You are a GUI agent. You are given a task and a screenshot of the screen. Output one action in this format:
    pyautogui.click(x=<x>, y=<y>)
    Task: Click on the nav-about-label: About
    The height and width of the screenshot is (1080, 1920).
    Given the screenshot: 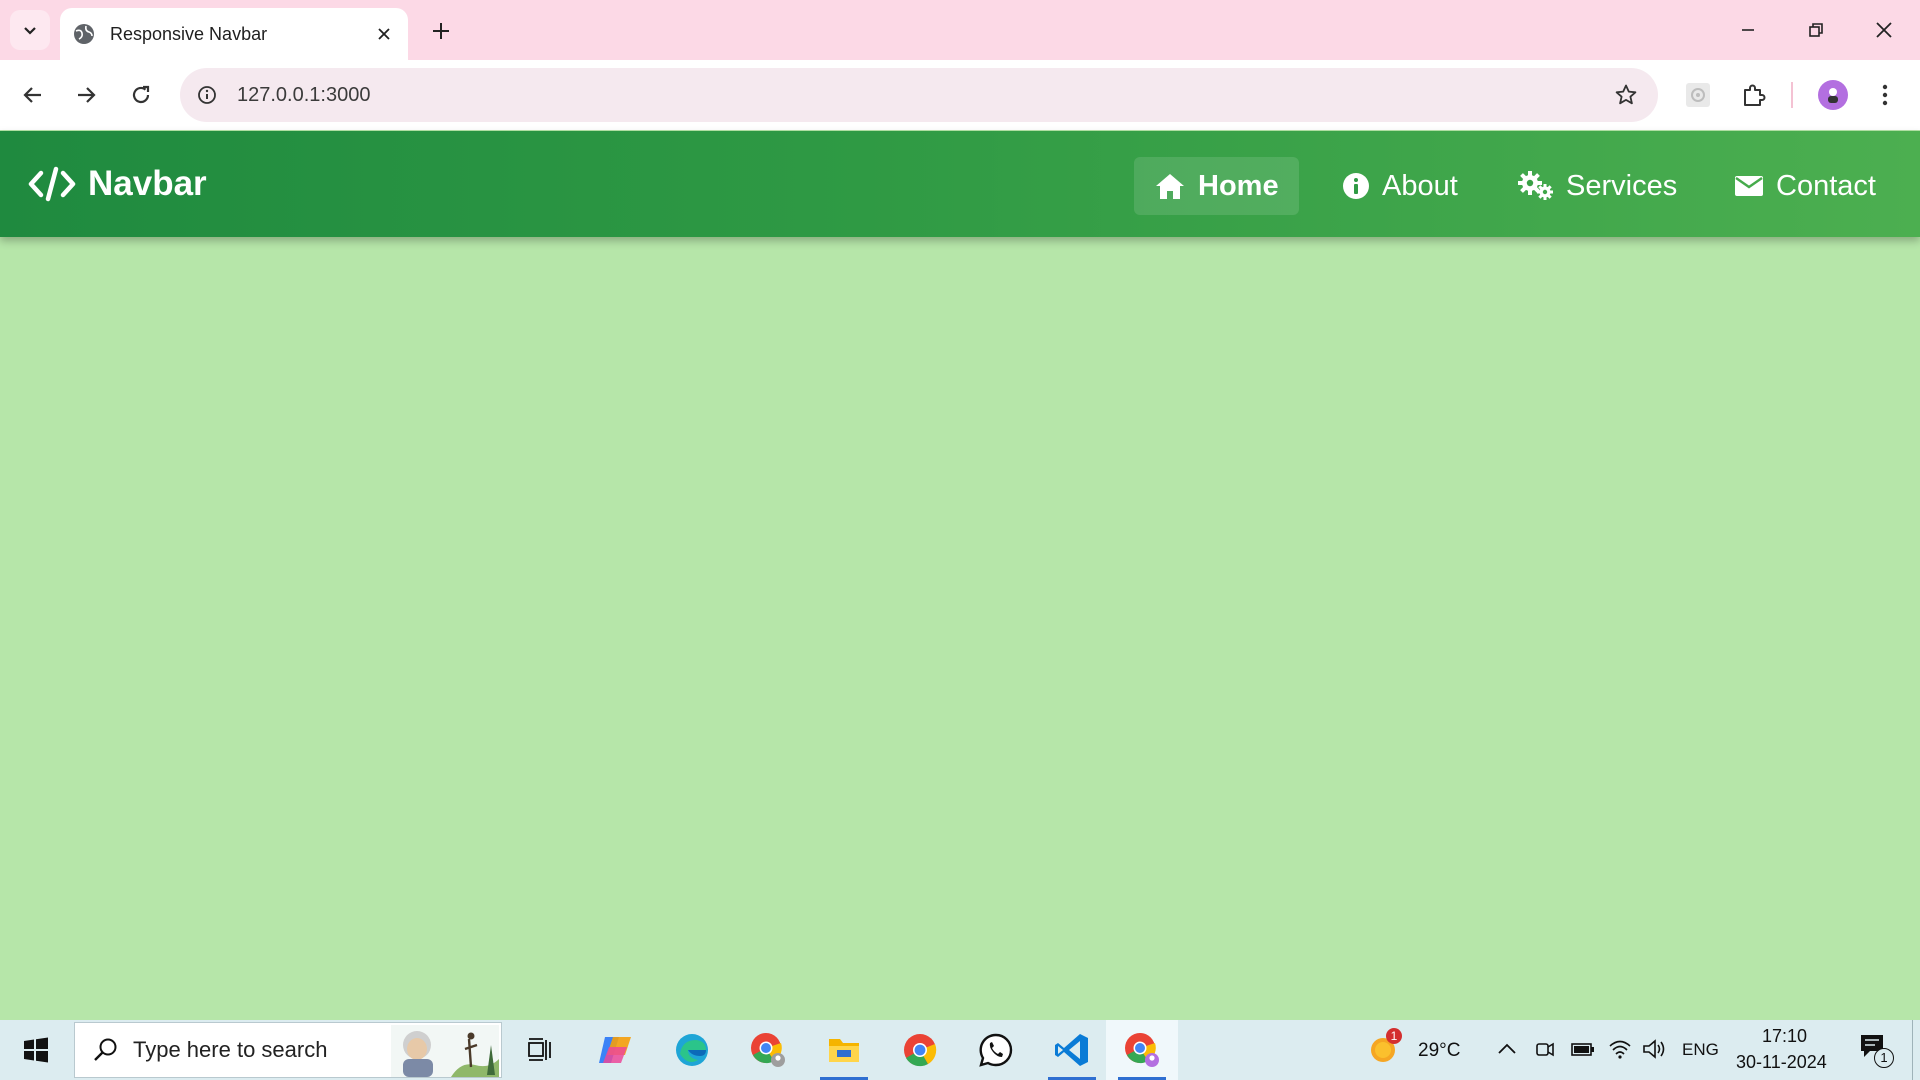 What is the action you would take?
    pyautogui.click(x=1420, y=185)
    